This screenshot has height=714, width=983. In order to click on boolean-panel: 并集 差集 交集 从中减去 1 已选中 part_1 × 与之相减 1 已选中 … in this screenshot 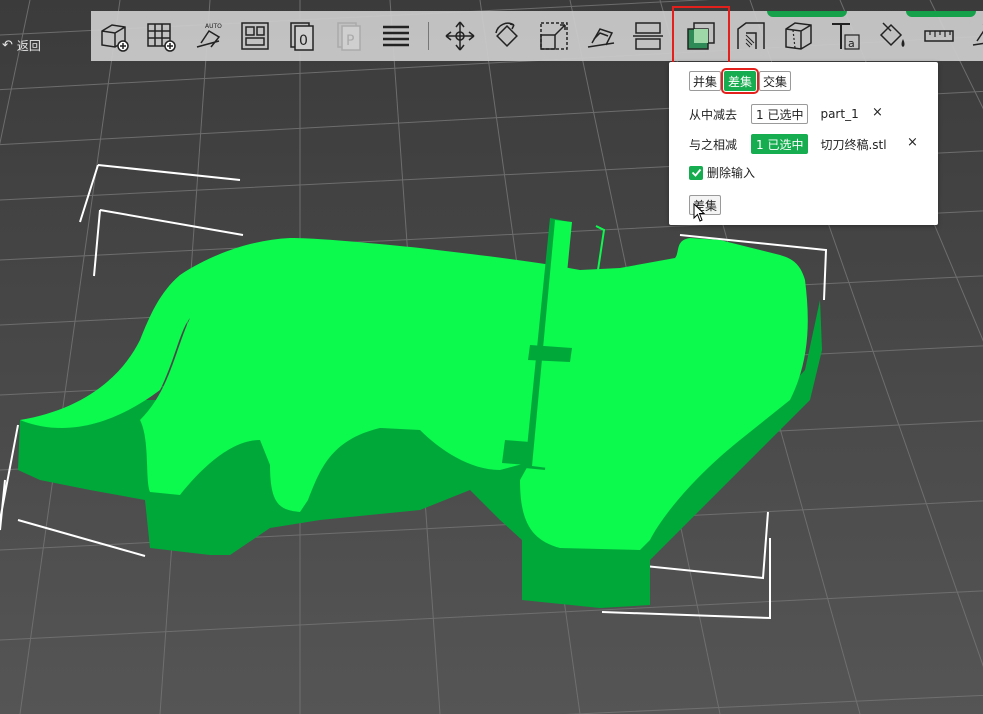, I will do `click(803, 143)`.